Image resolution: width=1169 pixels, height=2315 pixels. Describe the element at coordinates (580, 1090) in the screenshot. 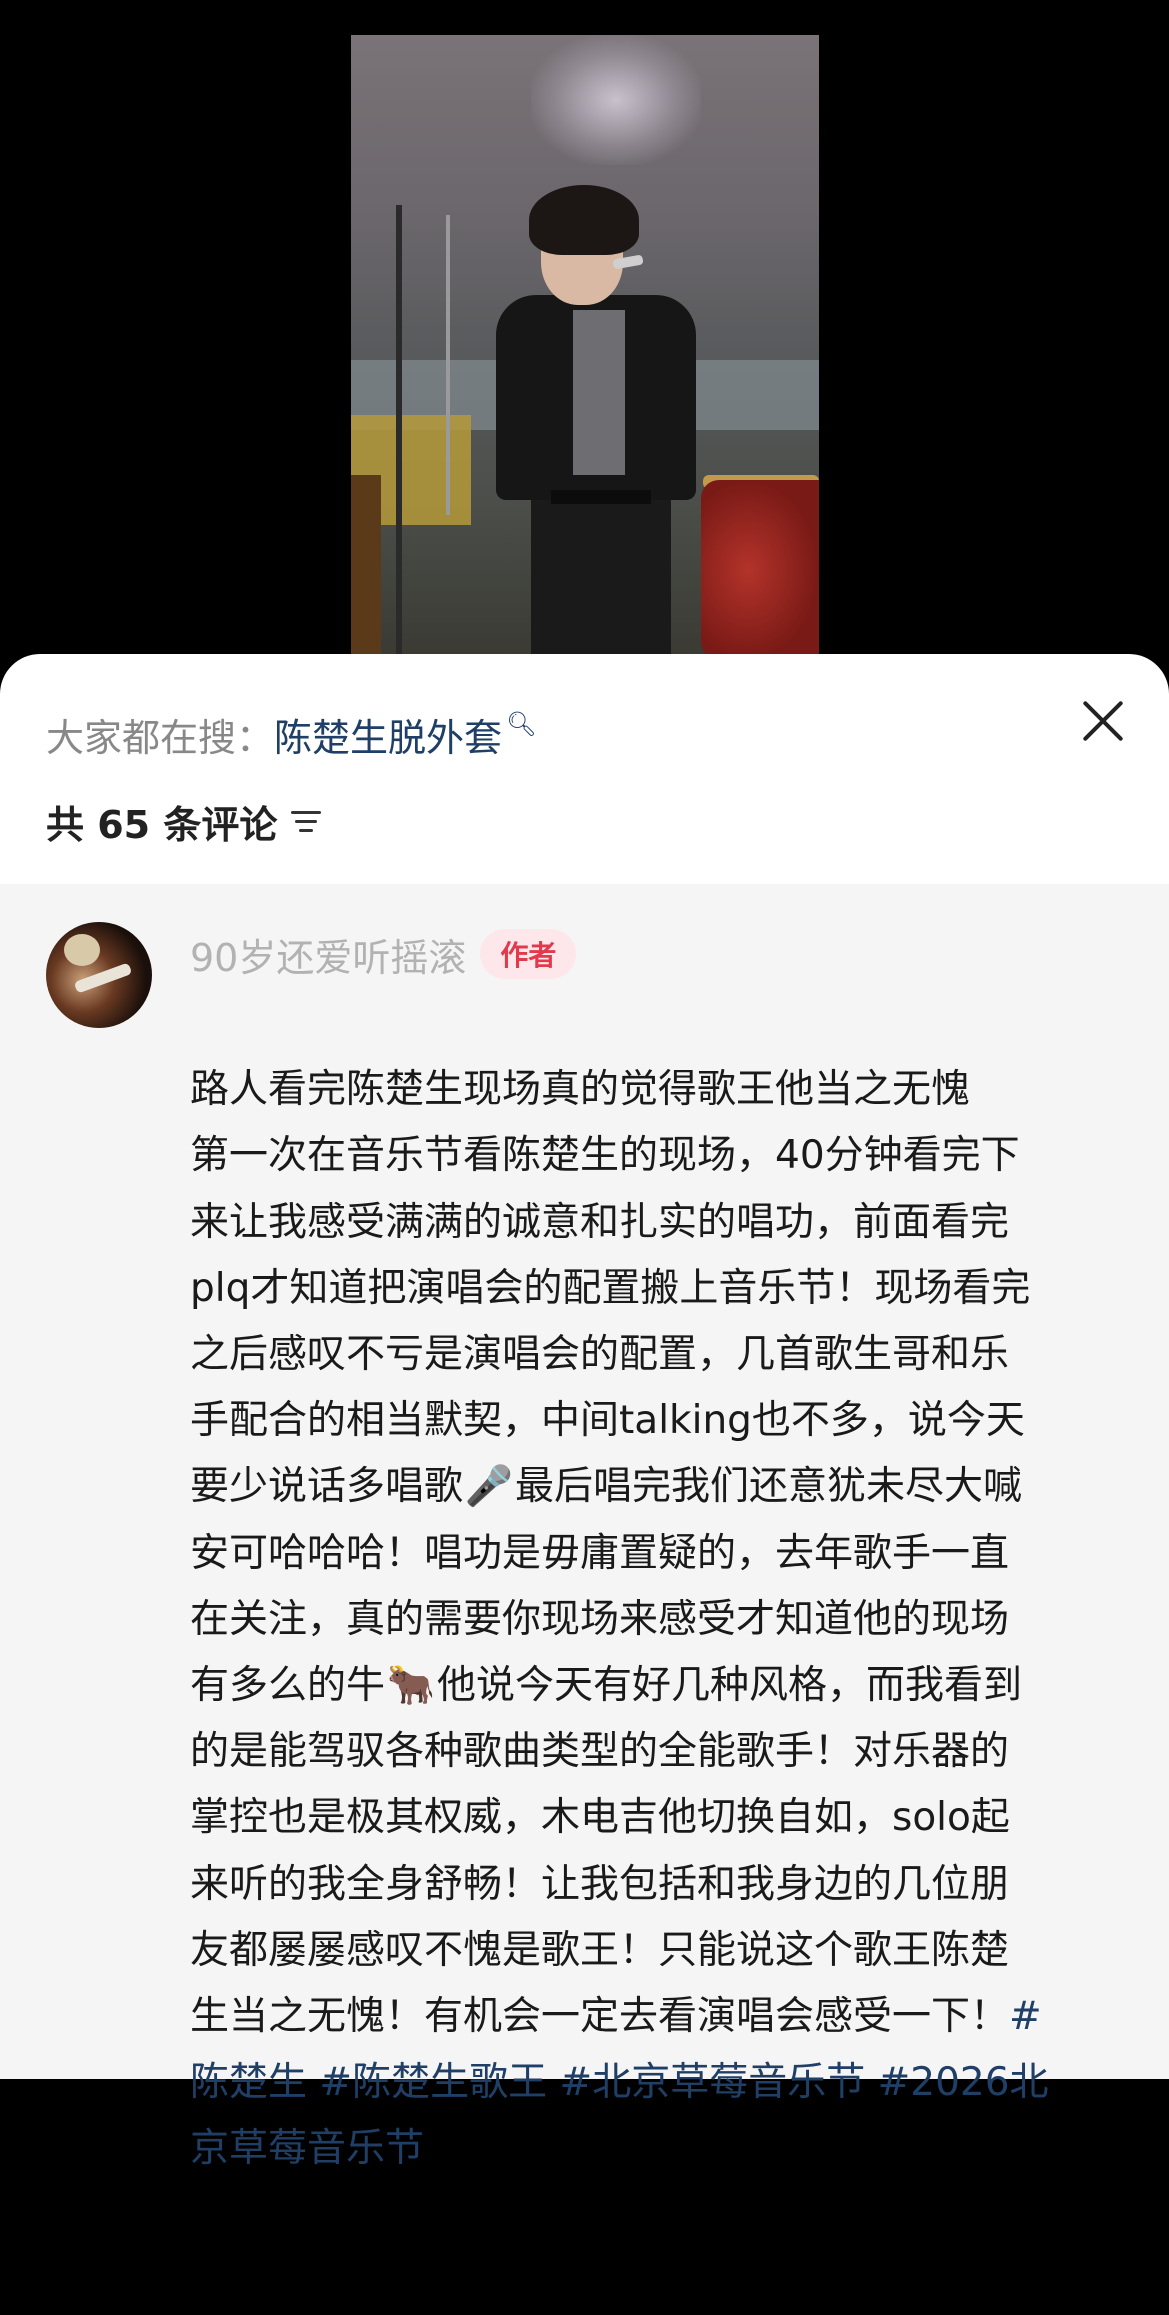

I see `comment-line: 路人看完陈楚生现场真的觉得歌王他当之无愧` at that location.